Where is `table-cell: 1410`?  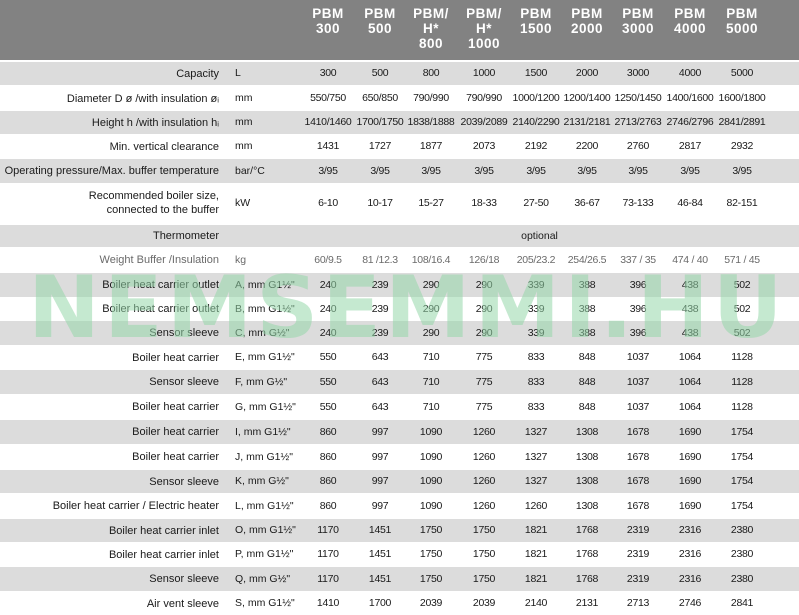
table-cell: 1410 is located at coordinates (328, 603).